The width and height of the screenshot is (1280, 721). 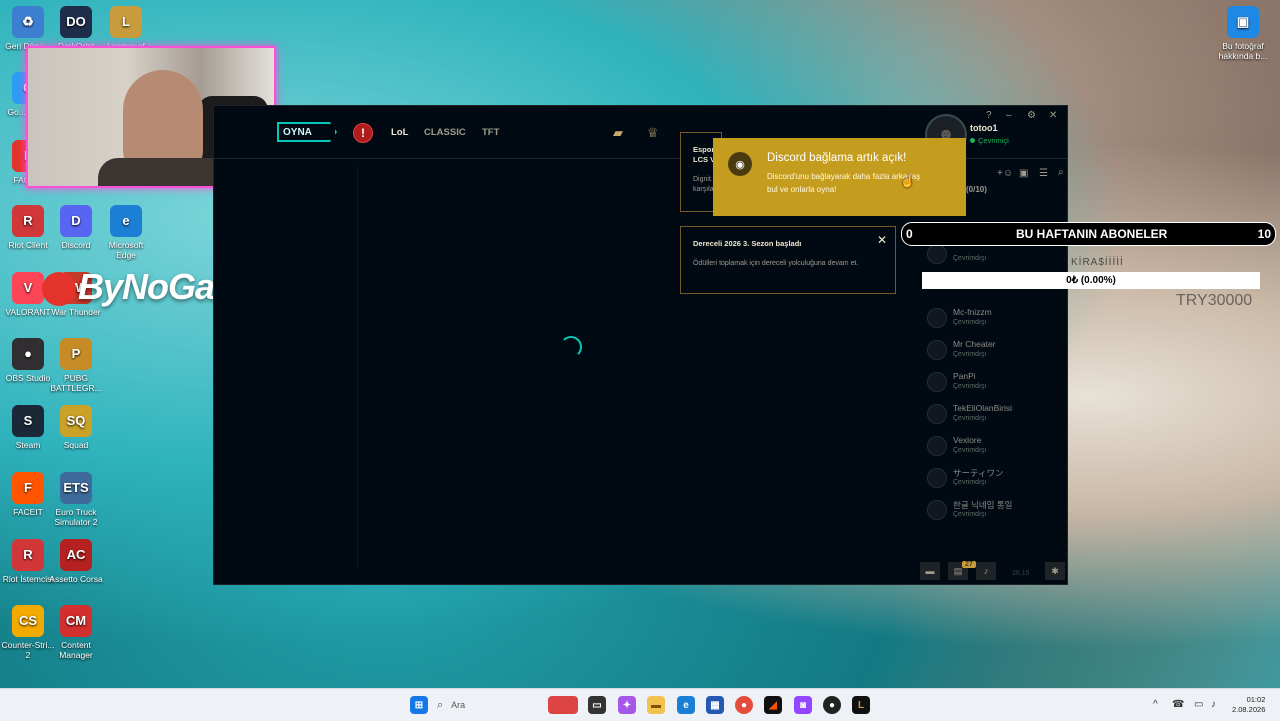 What do you see at coordinates (997, 448) in the screenshot?
I see `friend-item: Vexlore Çevrimdışı` at bounding box center [997, 448].